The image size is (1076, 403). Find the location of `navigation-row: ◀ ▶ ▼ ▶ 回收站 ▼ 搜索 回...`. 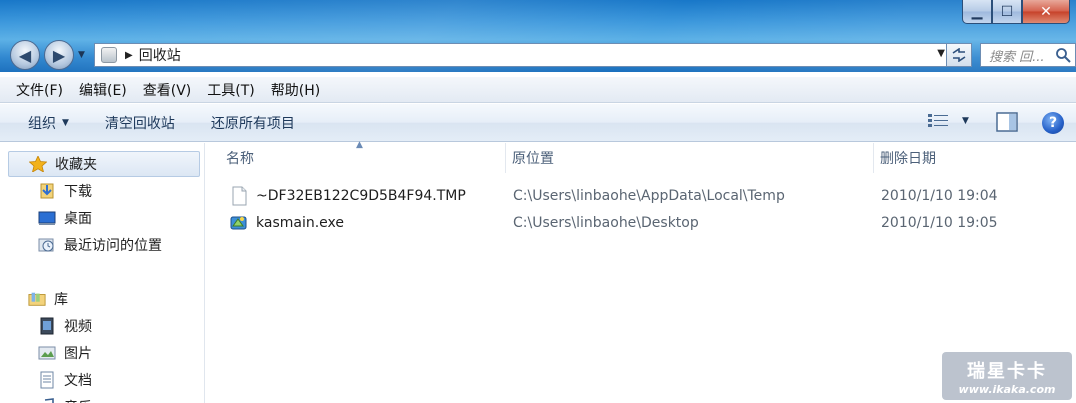

navigation-row: ◀ ▶ ▼ ▶ 回收站 ▼ 搜索 回... is located at coordinates (542, 55).